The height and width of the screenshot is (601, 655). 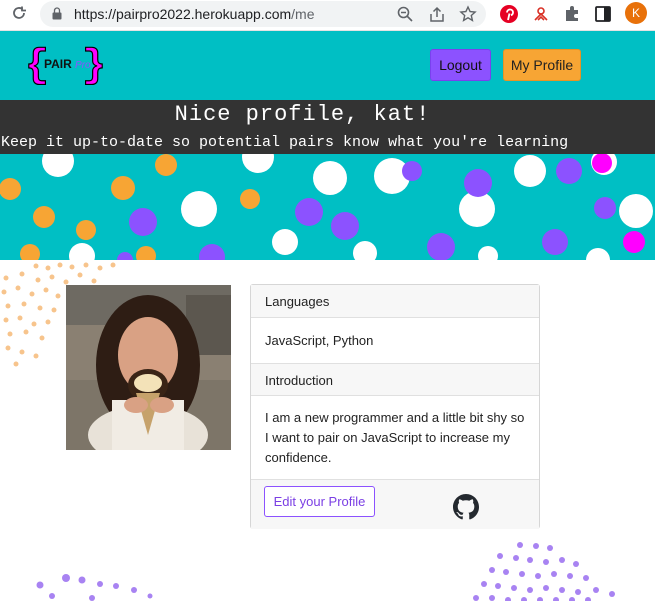 What do you see at coordinates (319, 340) in the screenshot?
I see `languages-value: JavaScript, Python` at bounding box center [319, 340].